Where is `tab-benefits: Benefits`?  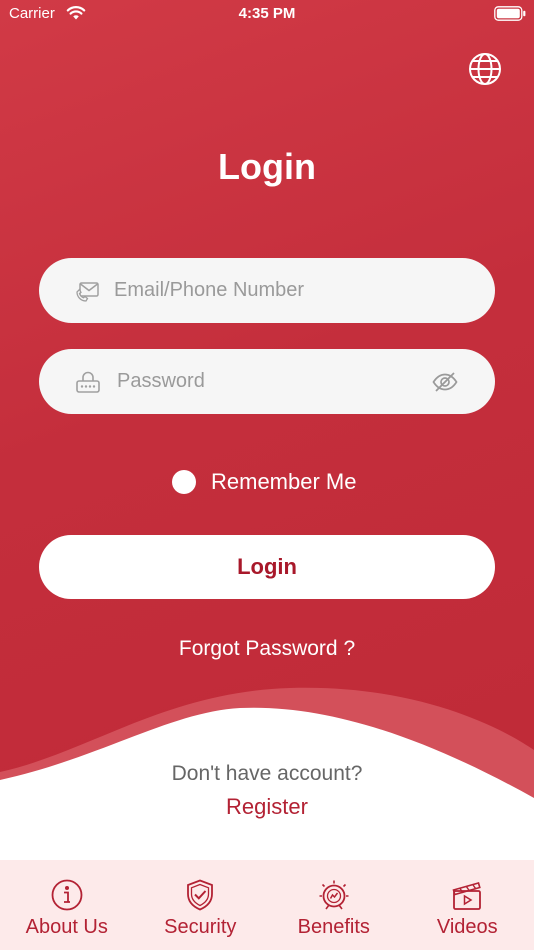 tab-benefits: Benefits is located at coordinates (334, 905).